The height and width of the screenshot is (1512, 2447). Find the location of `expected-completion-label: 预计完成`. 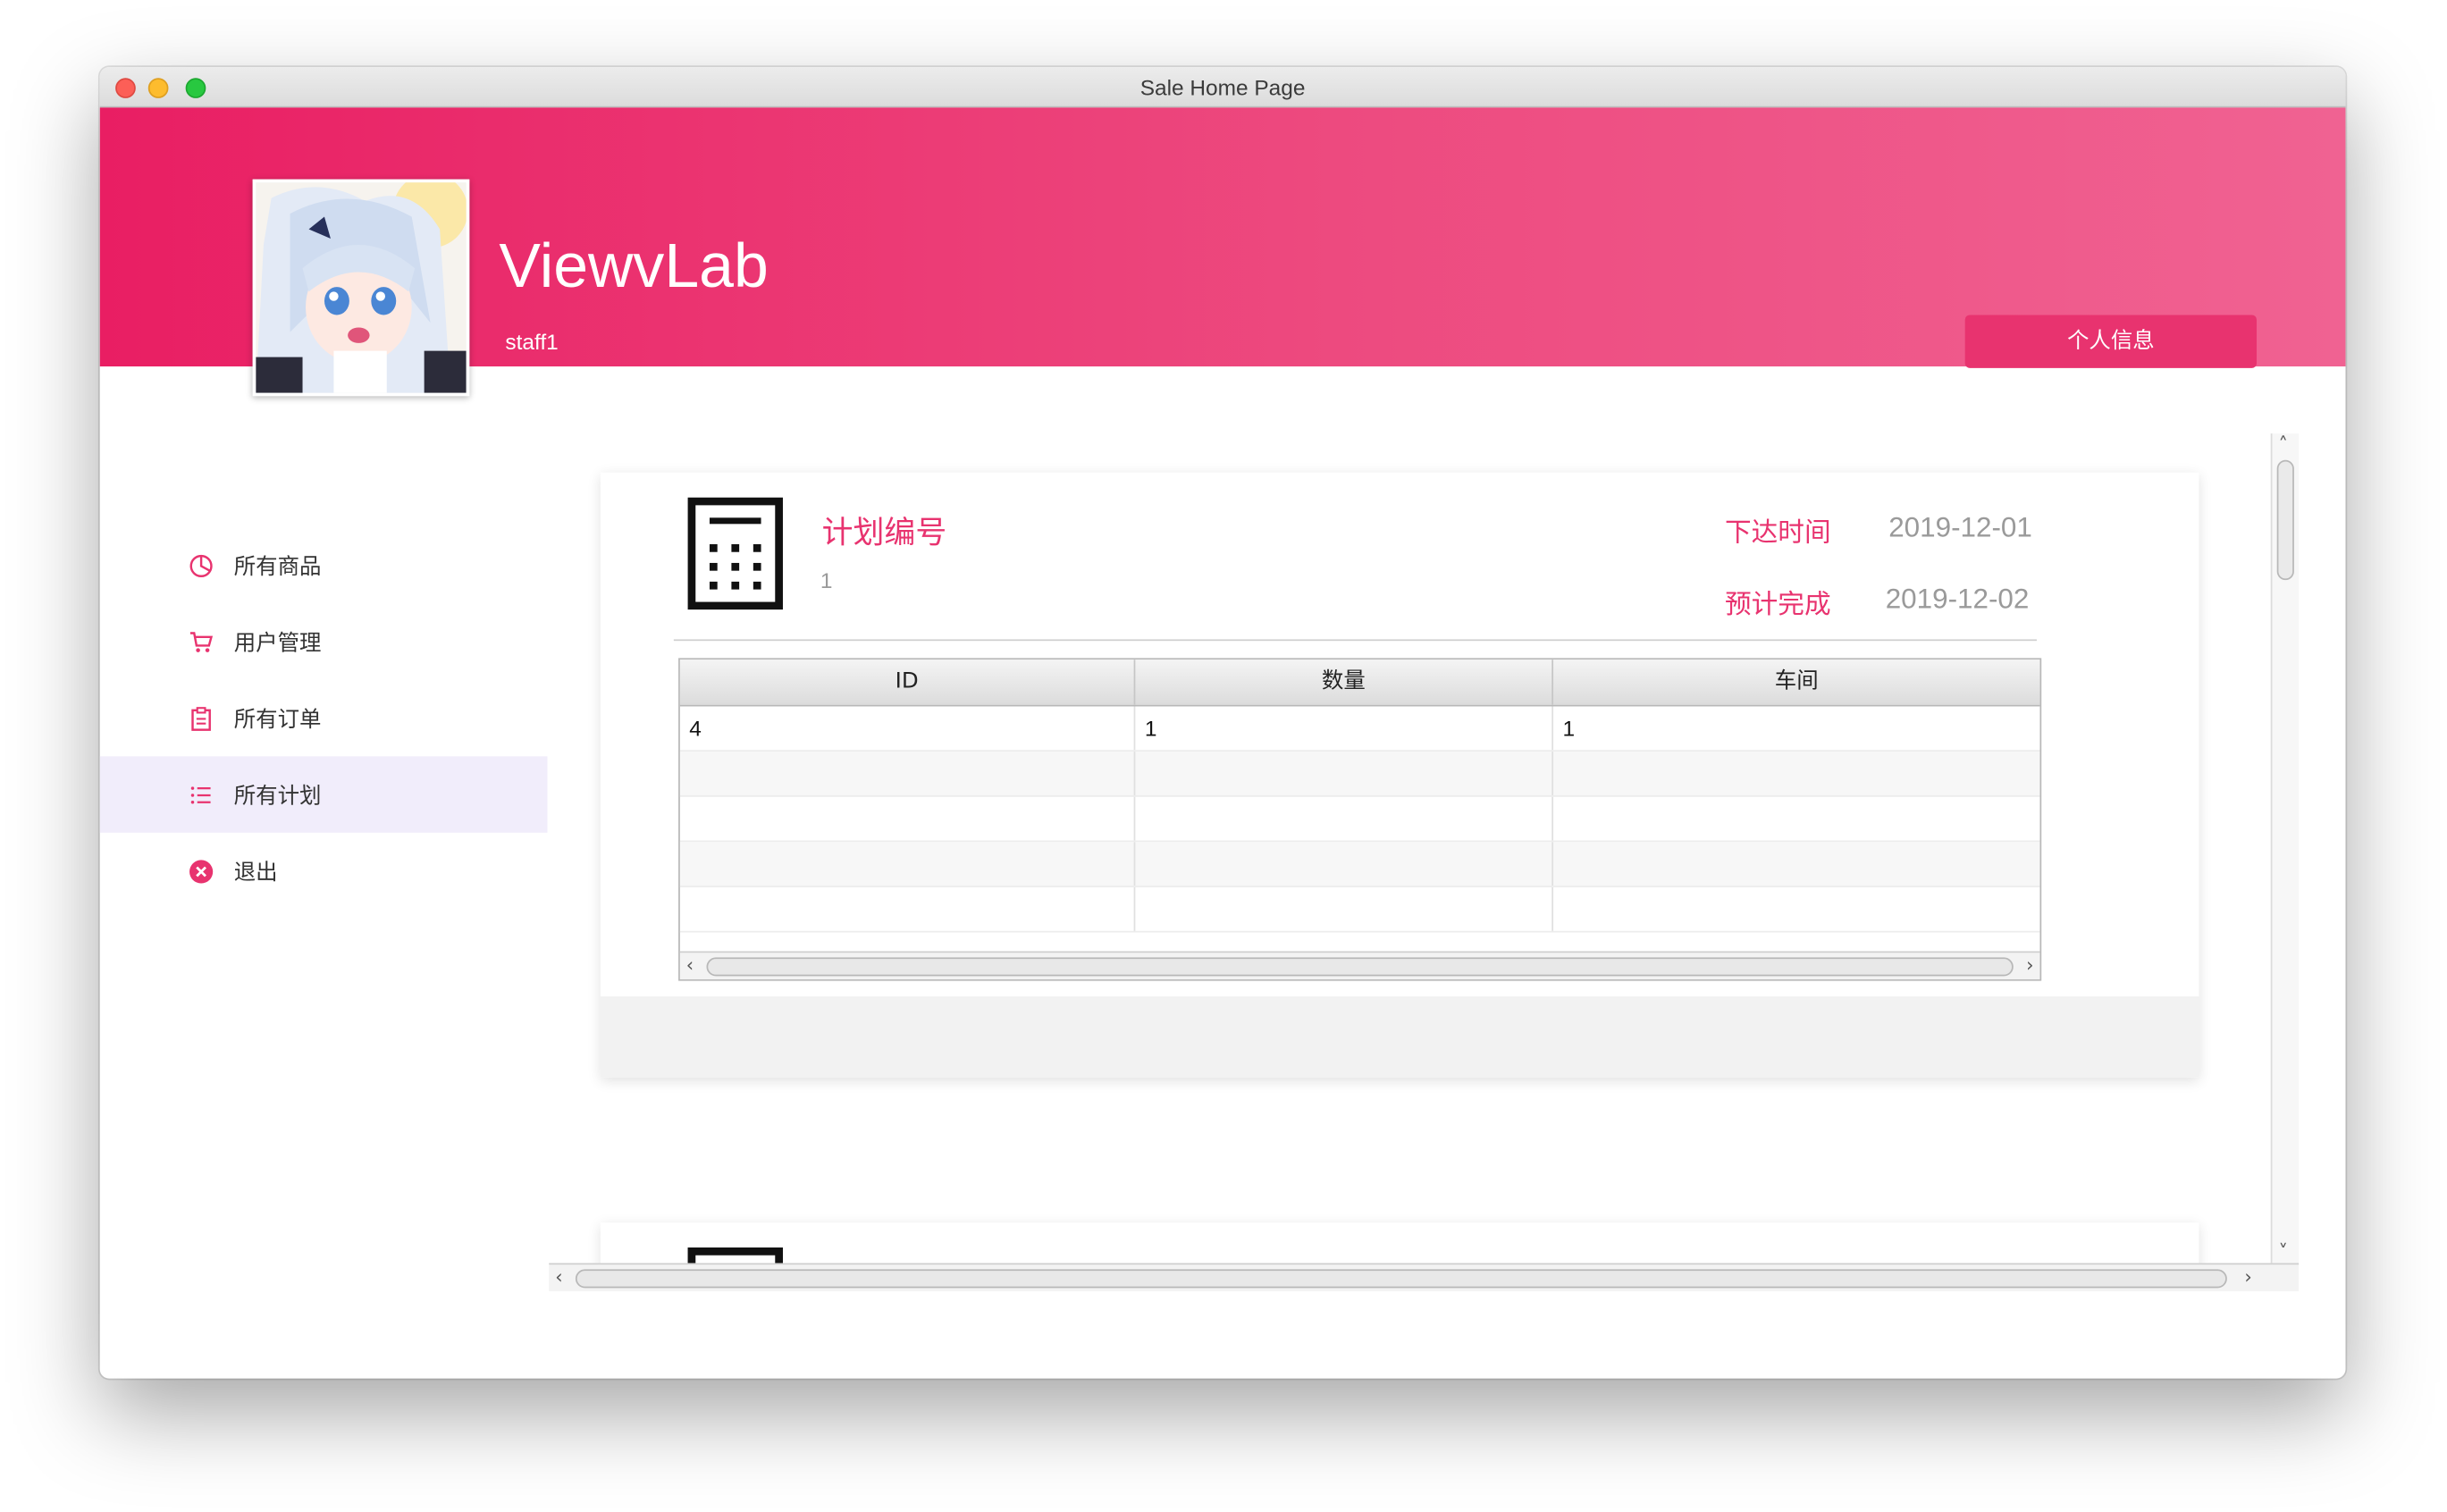

expected-completion-label: 预计完成 is located at coordinates (1777, 605).